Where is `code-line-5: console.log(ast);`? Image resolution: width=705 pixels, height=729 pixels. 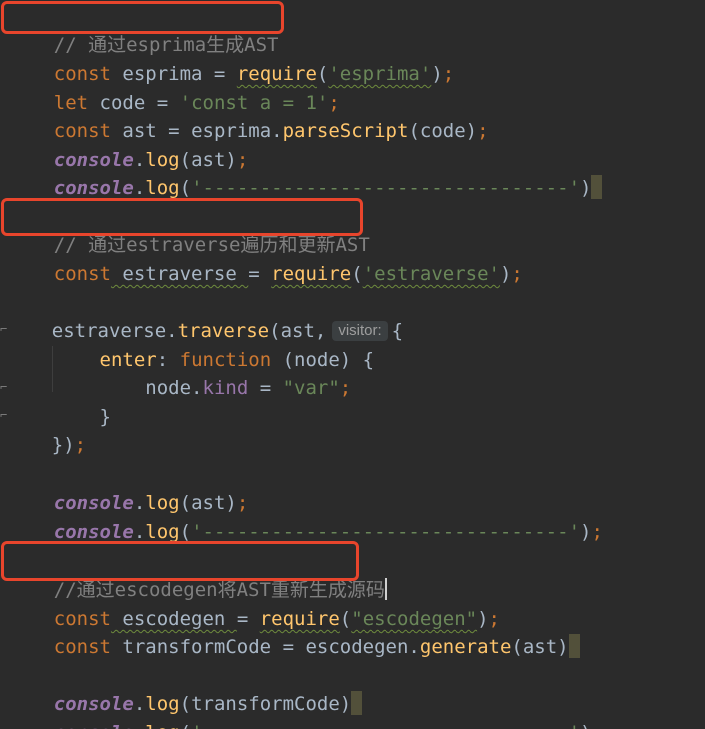 code-line-5: console.log(ast); is located at coordinates (128, 144).